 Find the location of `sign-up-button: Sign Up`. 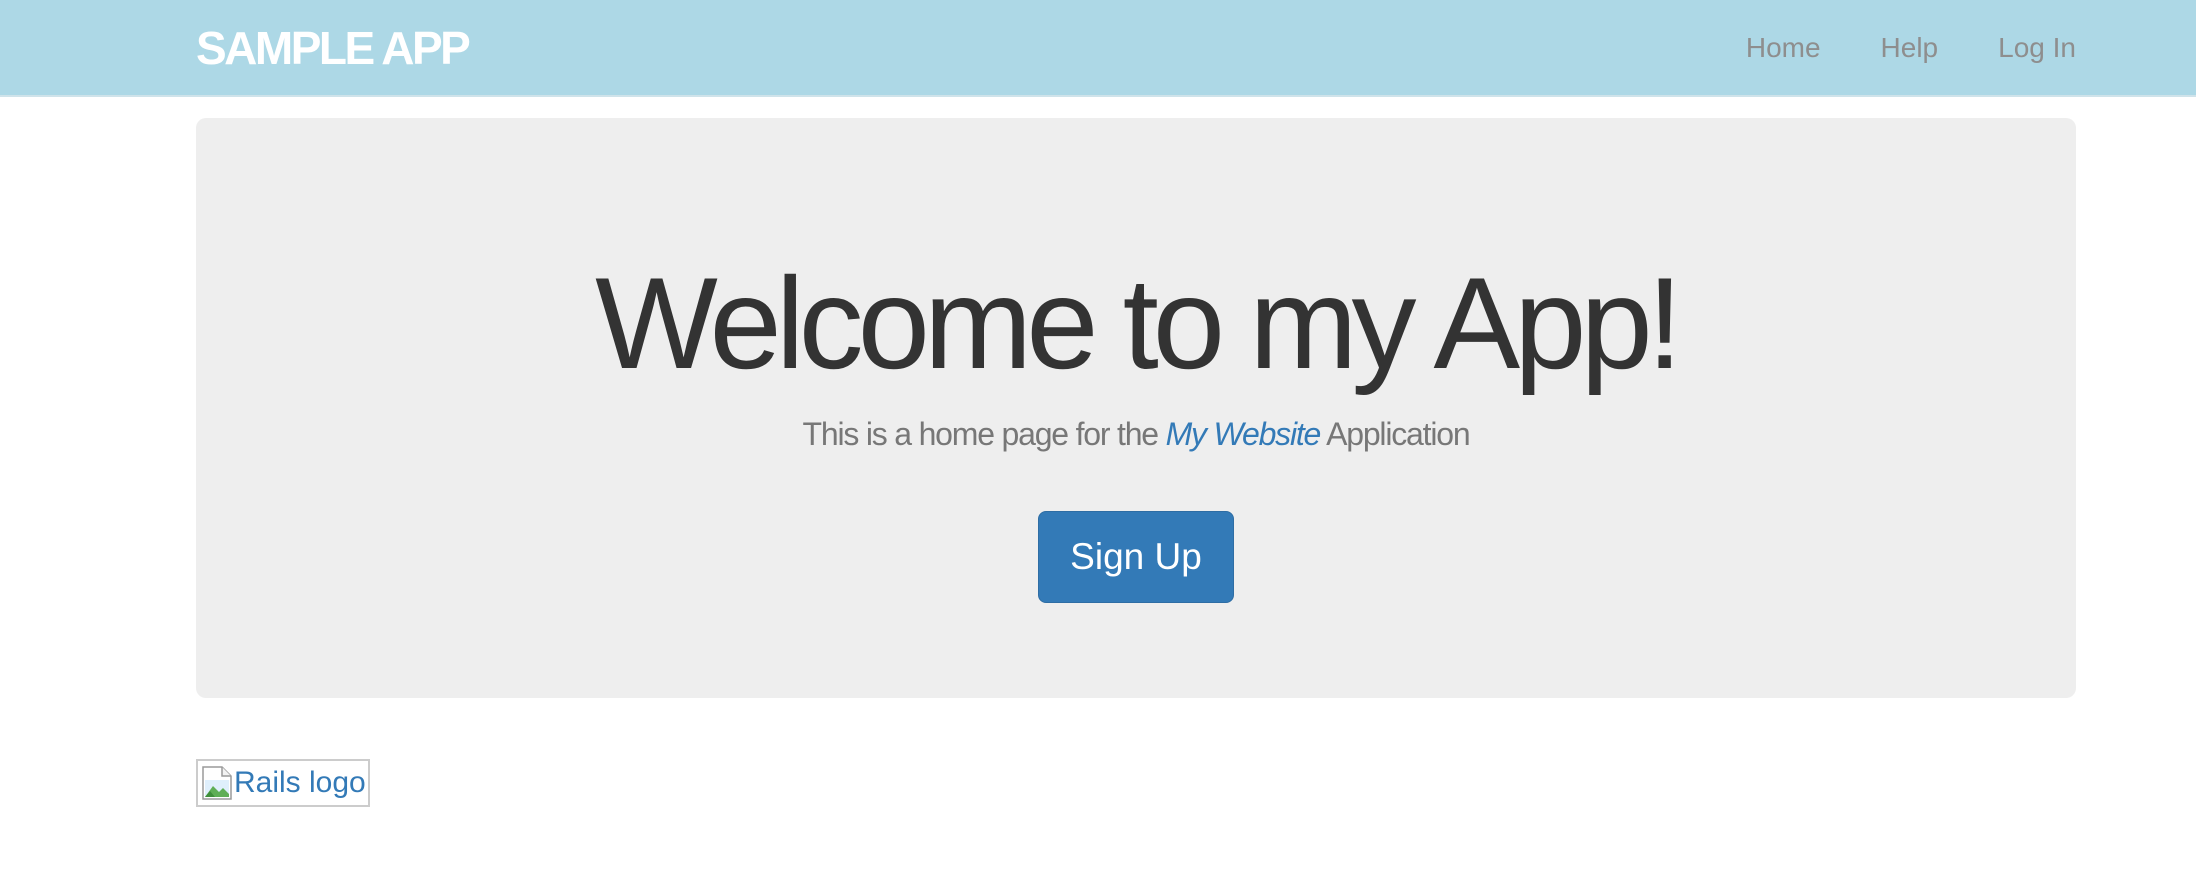

sign-up-button: Sign Up is located at coordinates (1136, 557).